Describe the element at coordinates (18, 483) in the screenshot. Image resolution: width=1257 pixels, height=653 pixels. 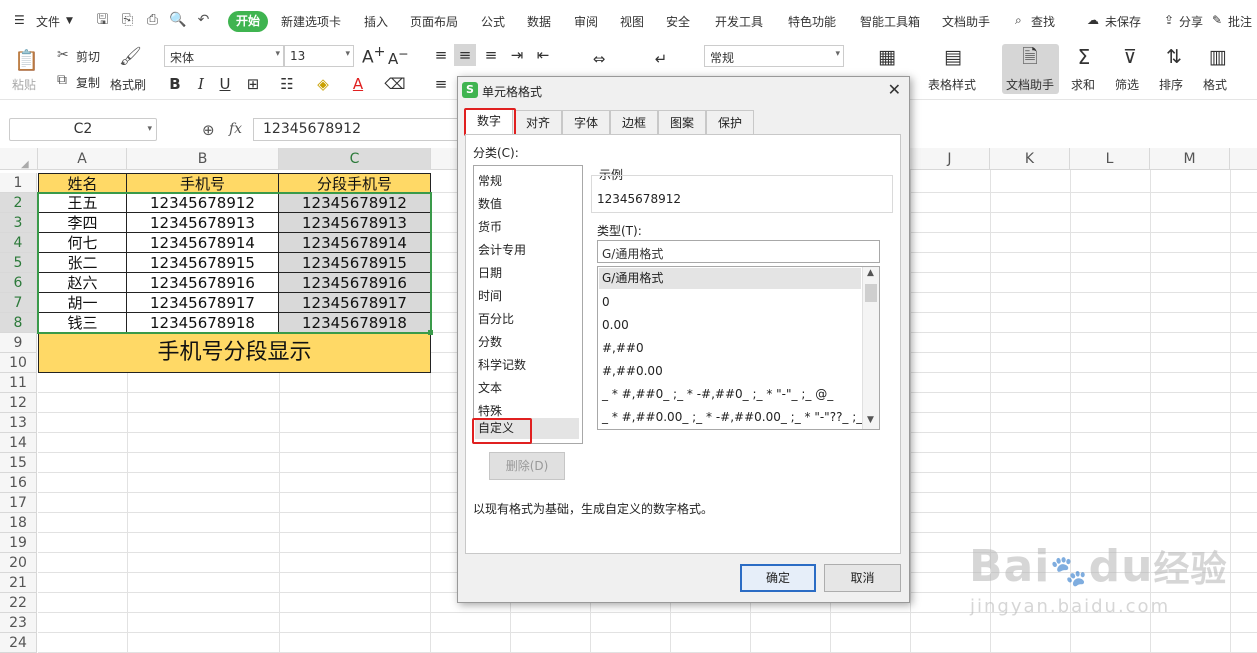
I see `row-header: 16` at that location.